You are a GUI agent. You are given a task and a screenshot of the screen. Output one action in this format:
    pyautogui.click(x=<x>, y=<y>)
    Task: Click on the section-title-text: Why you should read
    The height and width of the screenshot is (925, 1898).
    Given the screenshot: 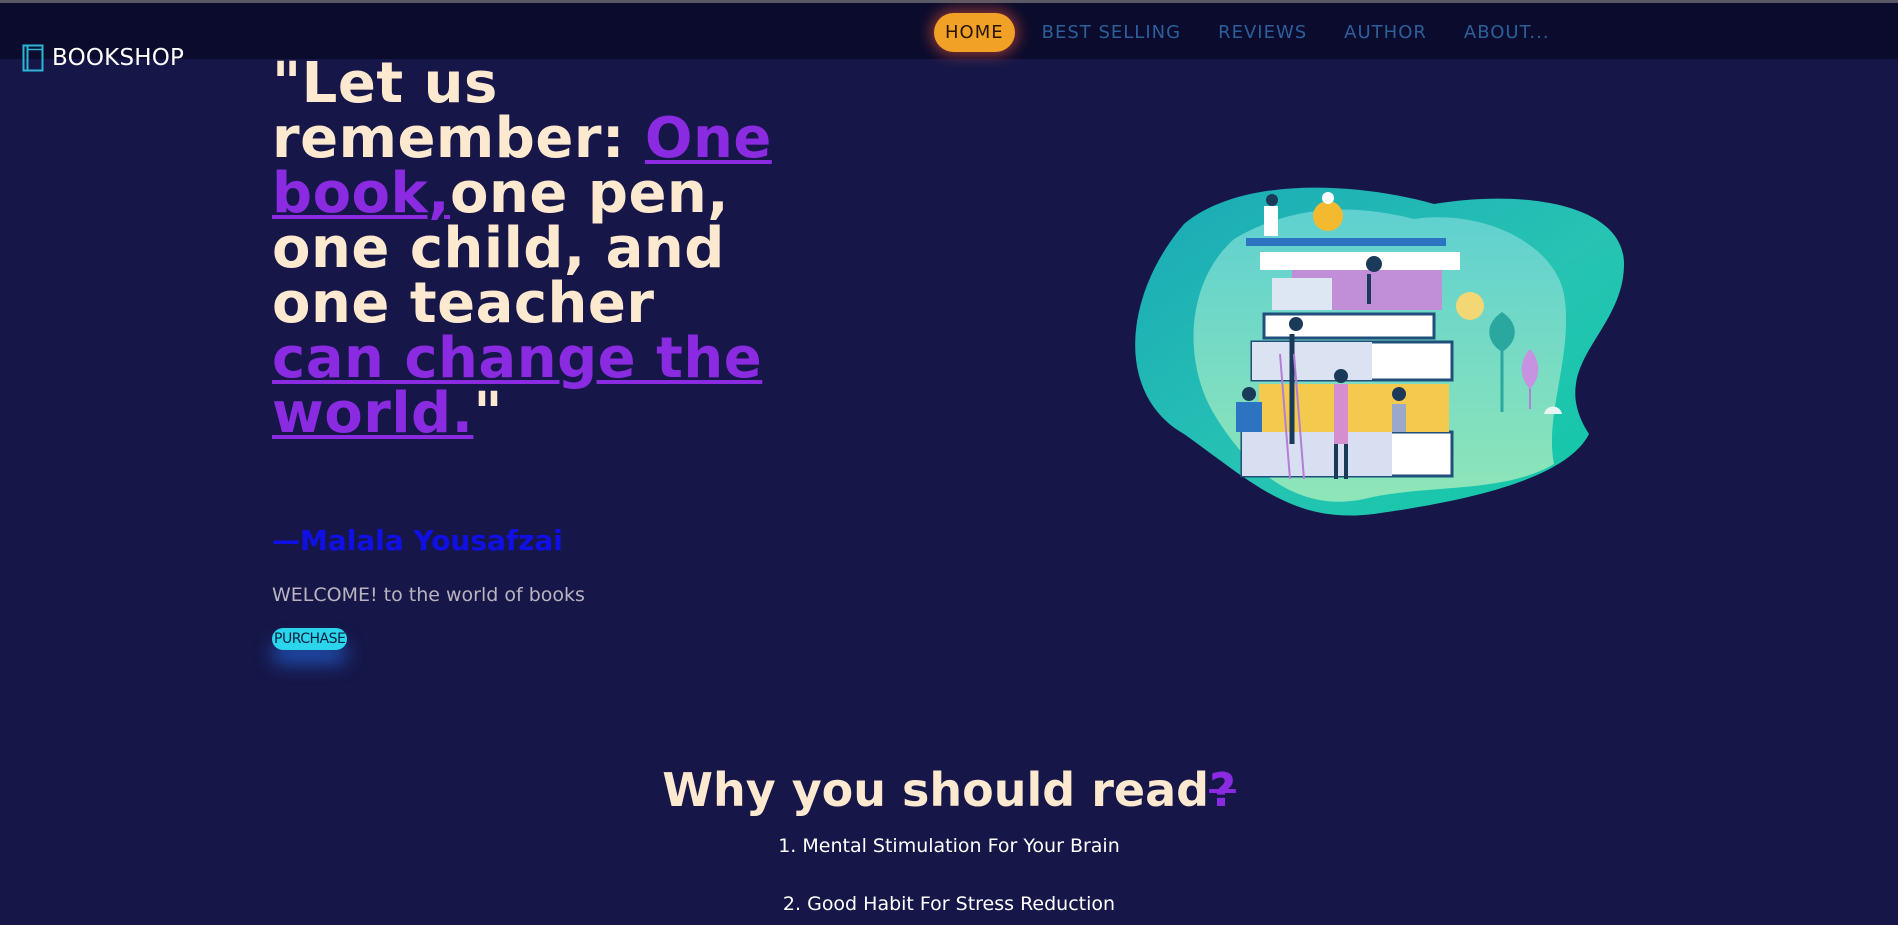 What is the action you would take?
    pyautogui.click(x=936, y=790)
    